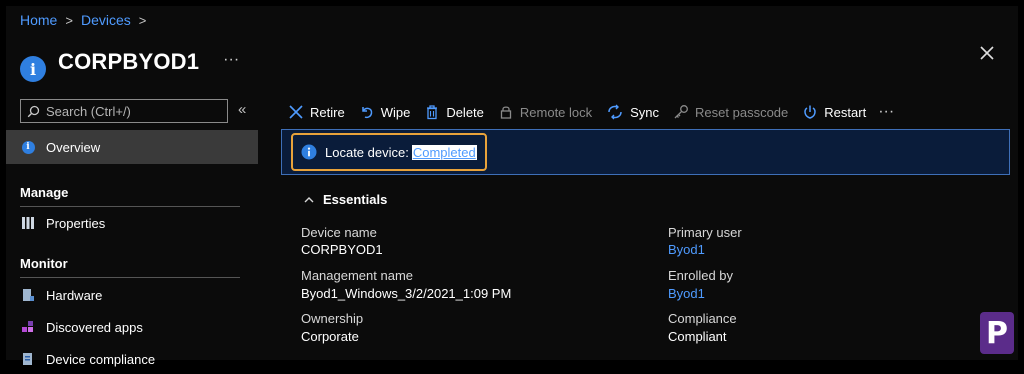  I want to click on properties-icon, so click(28, 223).